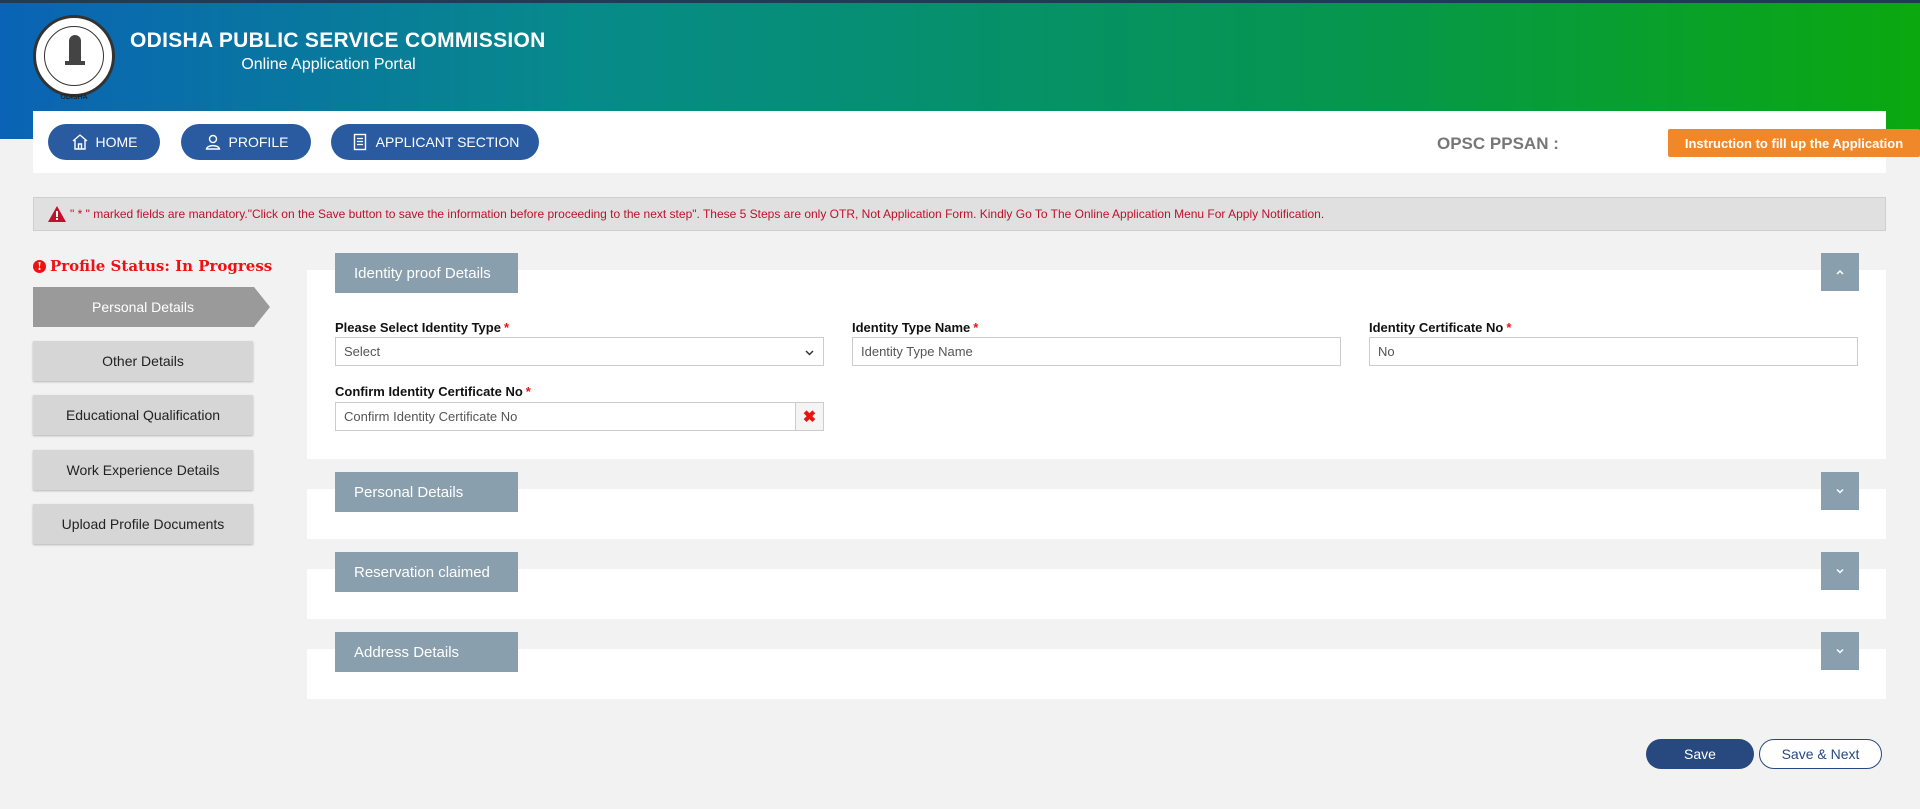  Describe the element at coordinates (1096, 514) in the screenshot. I see `personal-details-panel` at that location.